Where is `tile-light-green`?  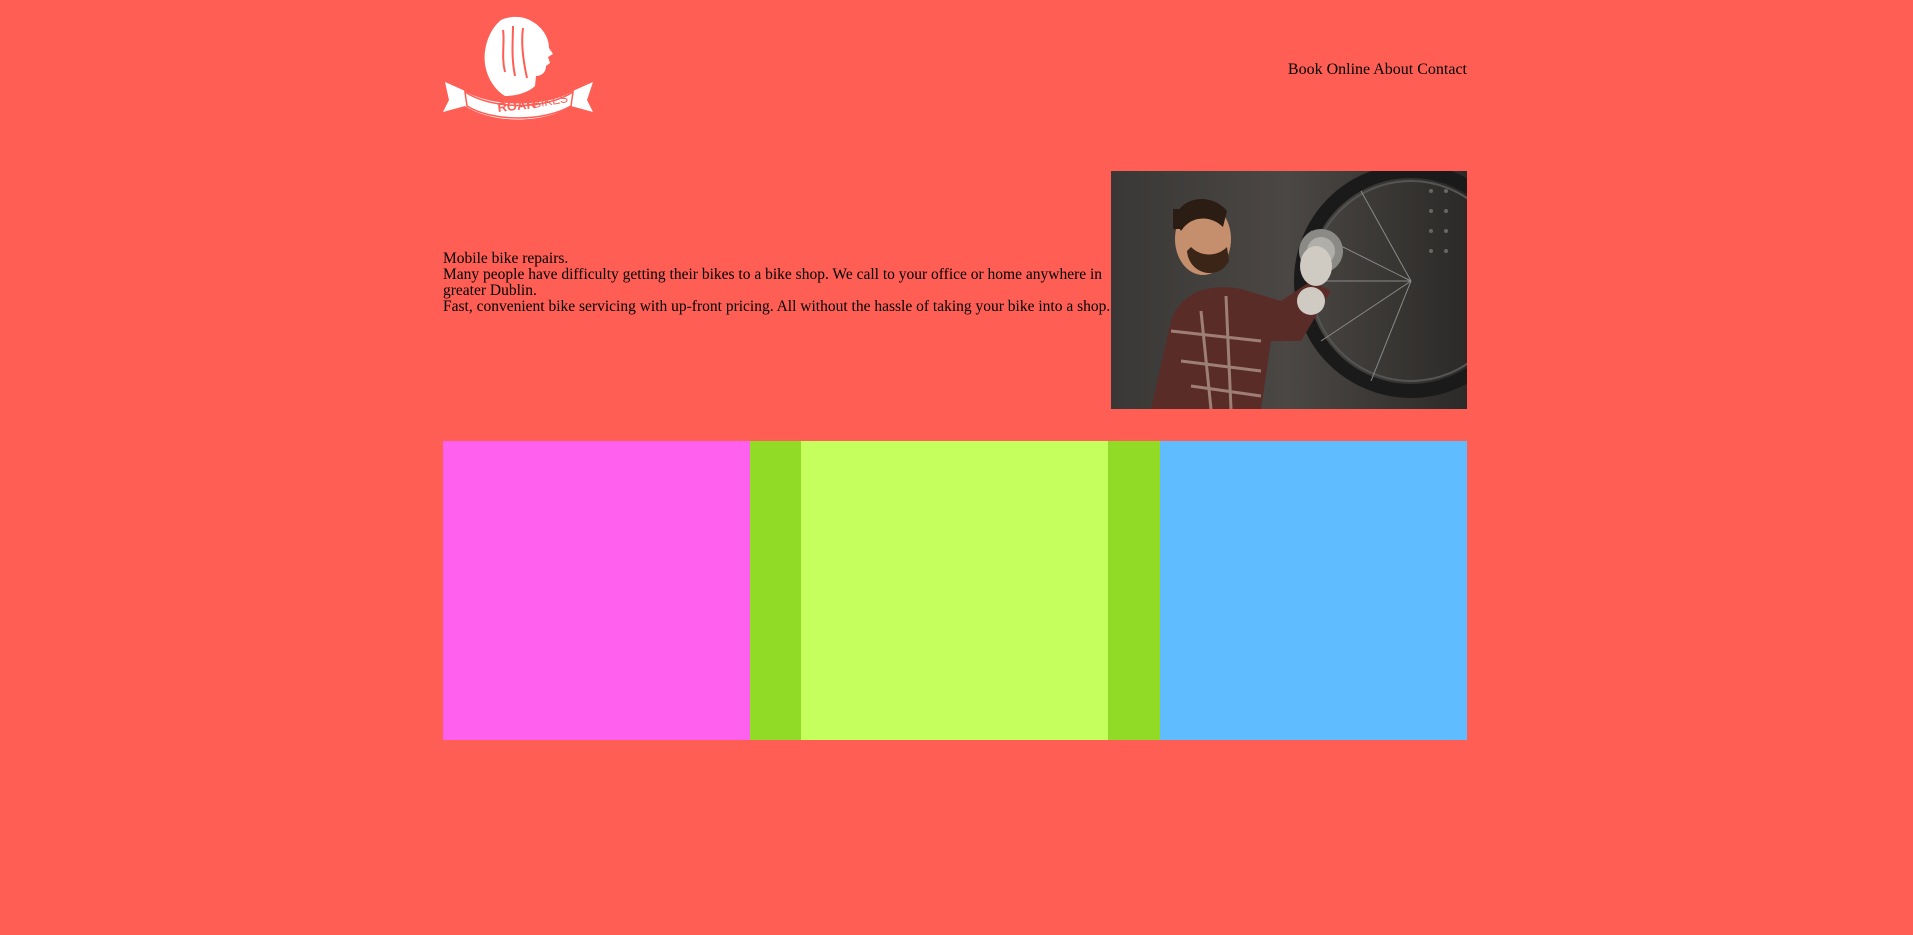 tile-light-green is located at coordinates (954, 590).